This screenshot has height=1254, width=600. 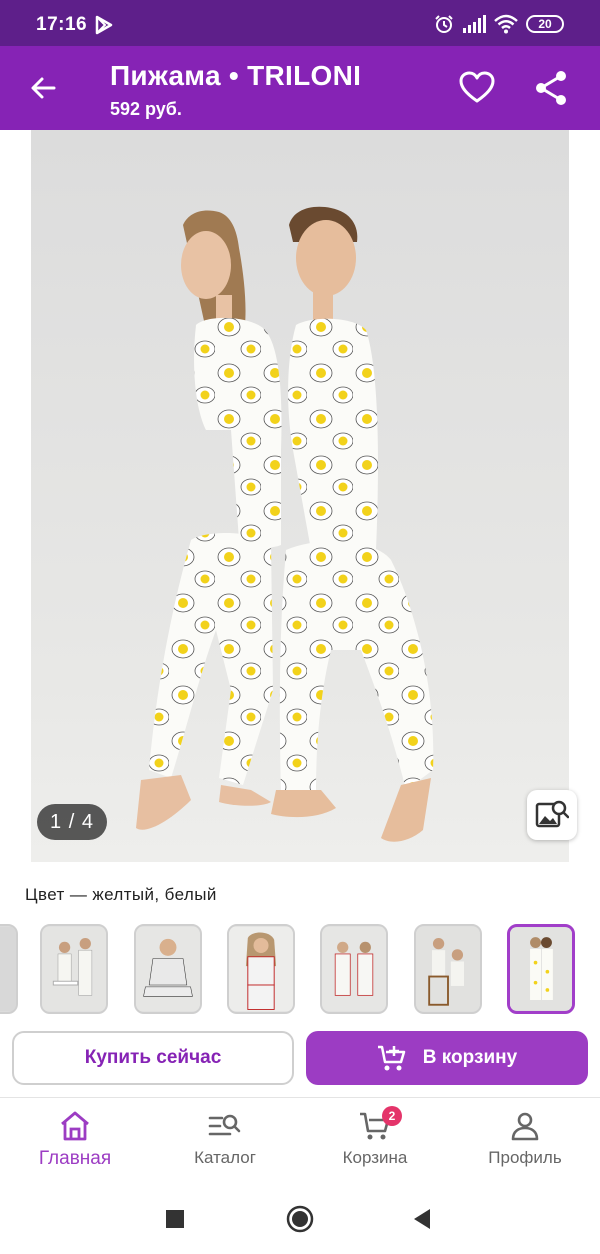 What do you see at coordinates (551, 88) in the screenshot?
I see `share-icon` at bounding box center [551, 88].